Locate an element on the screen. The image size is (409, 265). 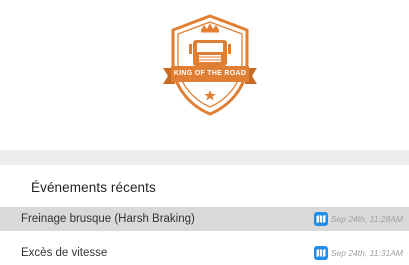
event-meta: Sep 24th, 11:31AM is located at coordinates (358, 253).